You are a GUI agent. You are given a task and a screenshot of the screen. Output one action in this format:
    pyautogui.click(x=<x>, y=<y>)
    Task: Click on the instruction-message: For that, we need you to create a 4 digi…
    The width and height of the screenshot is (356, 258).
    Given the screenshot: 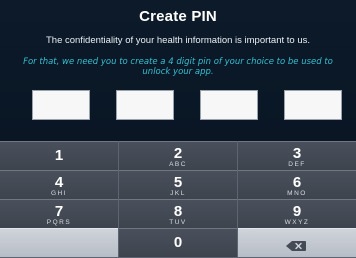 What is the action you would take?
    pyautogui.click(x=178, y=67)
    